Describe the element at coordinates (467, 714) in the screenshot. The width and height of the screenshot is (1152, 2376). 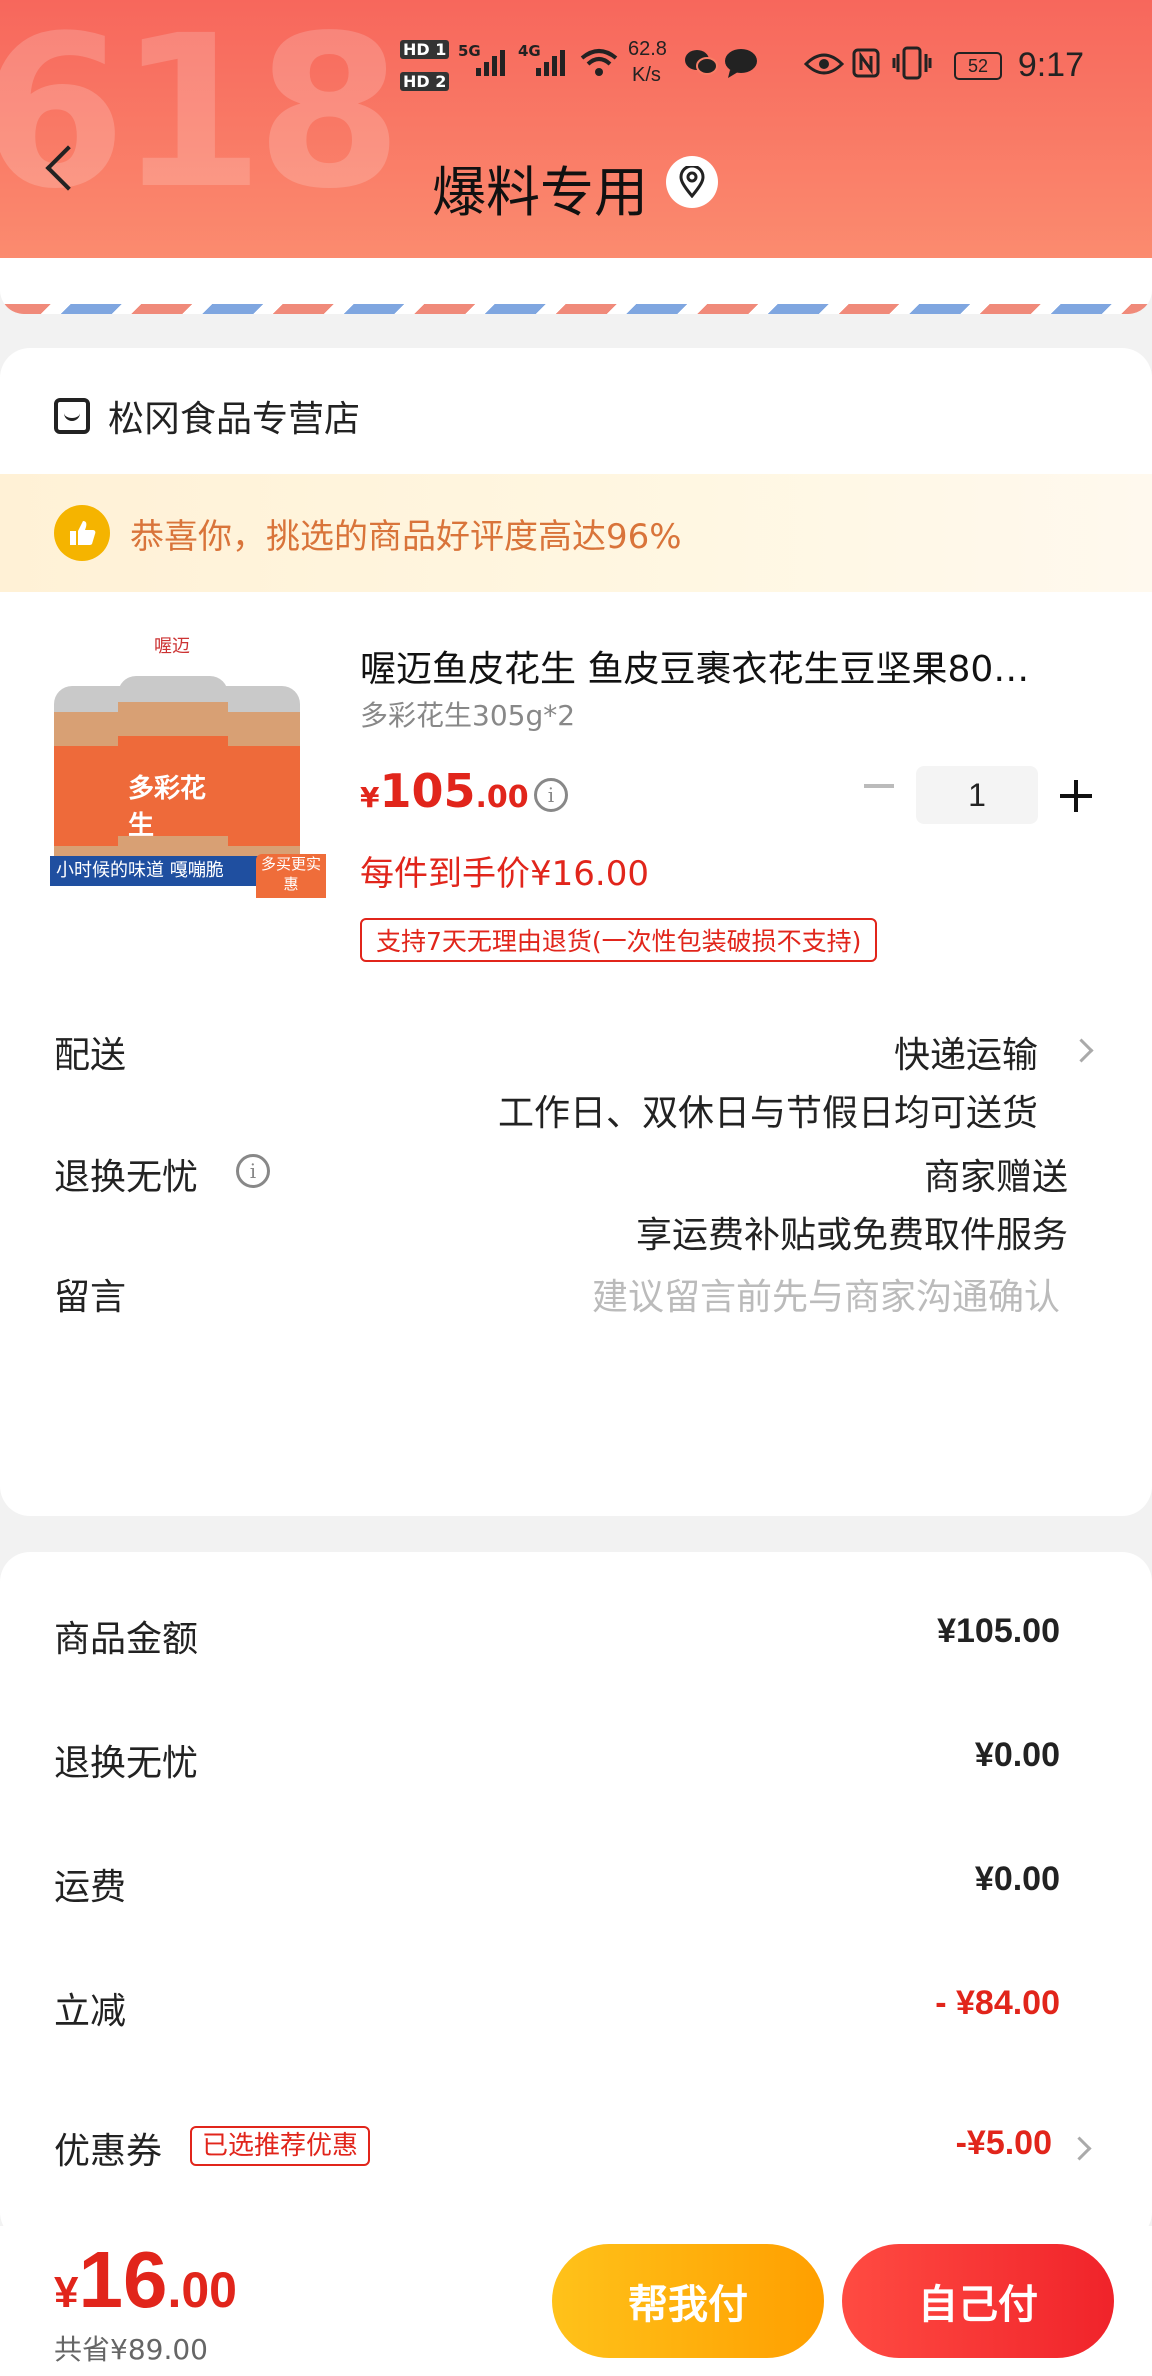
I see `product-spec: 多彩花生305g*2` at that location.